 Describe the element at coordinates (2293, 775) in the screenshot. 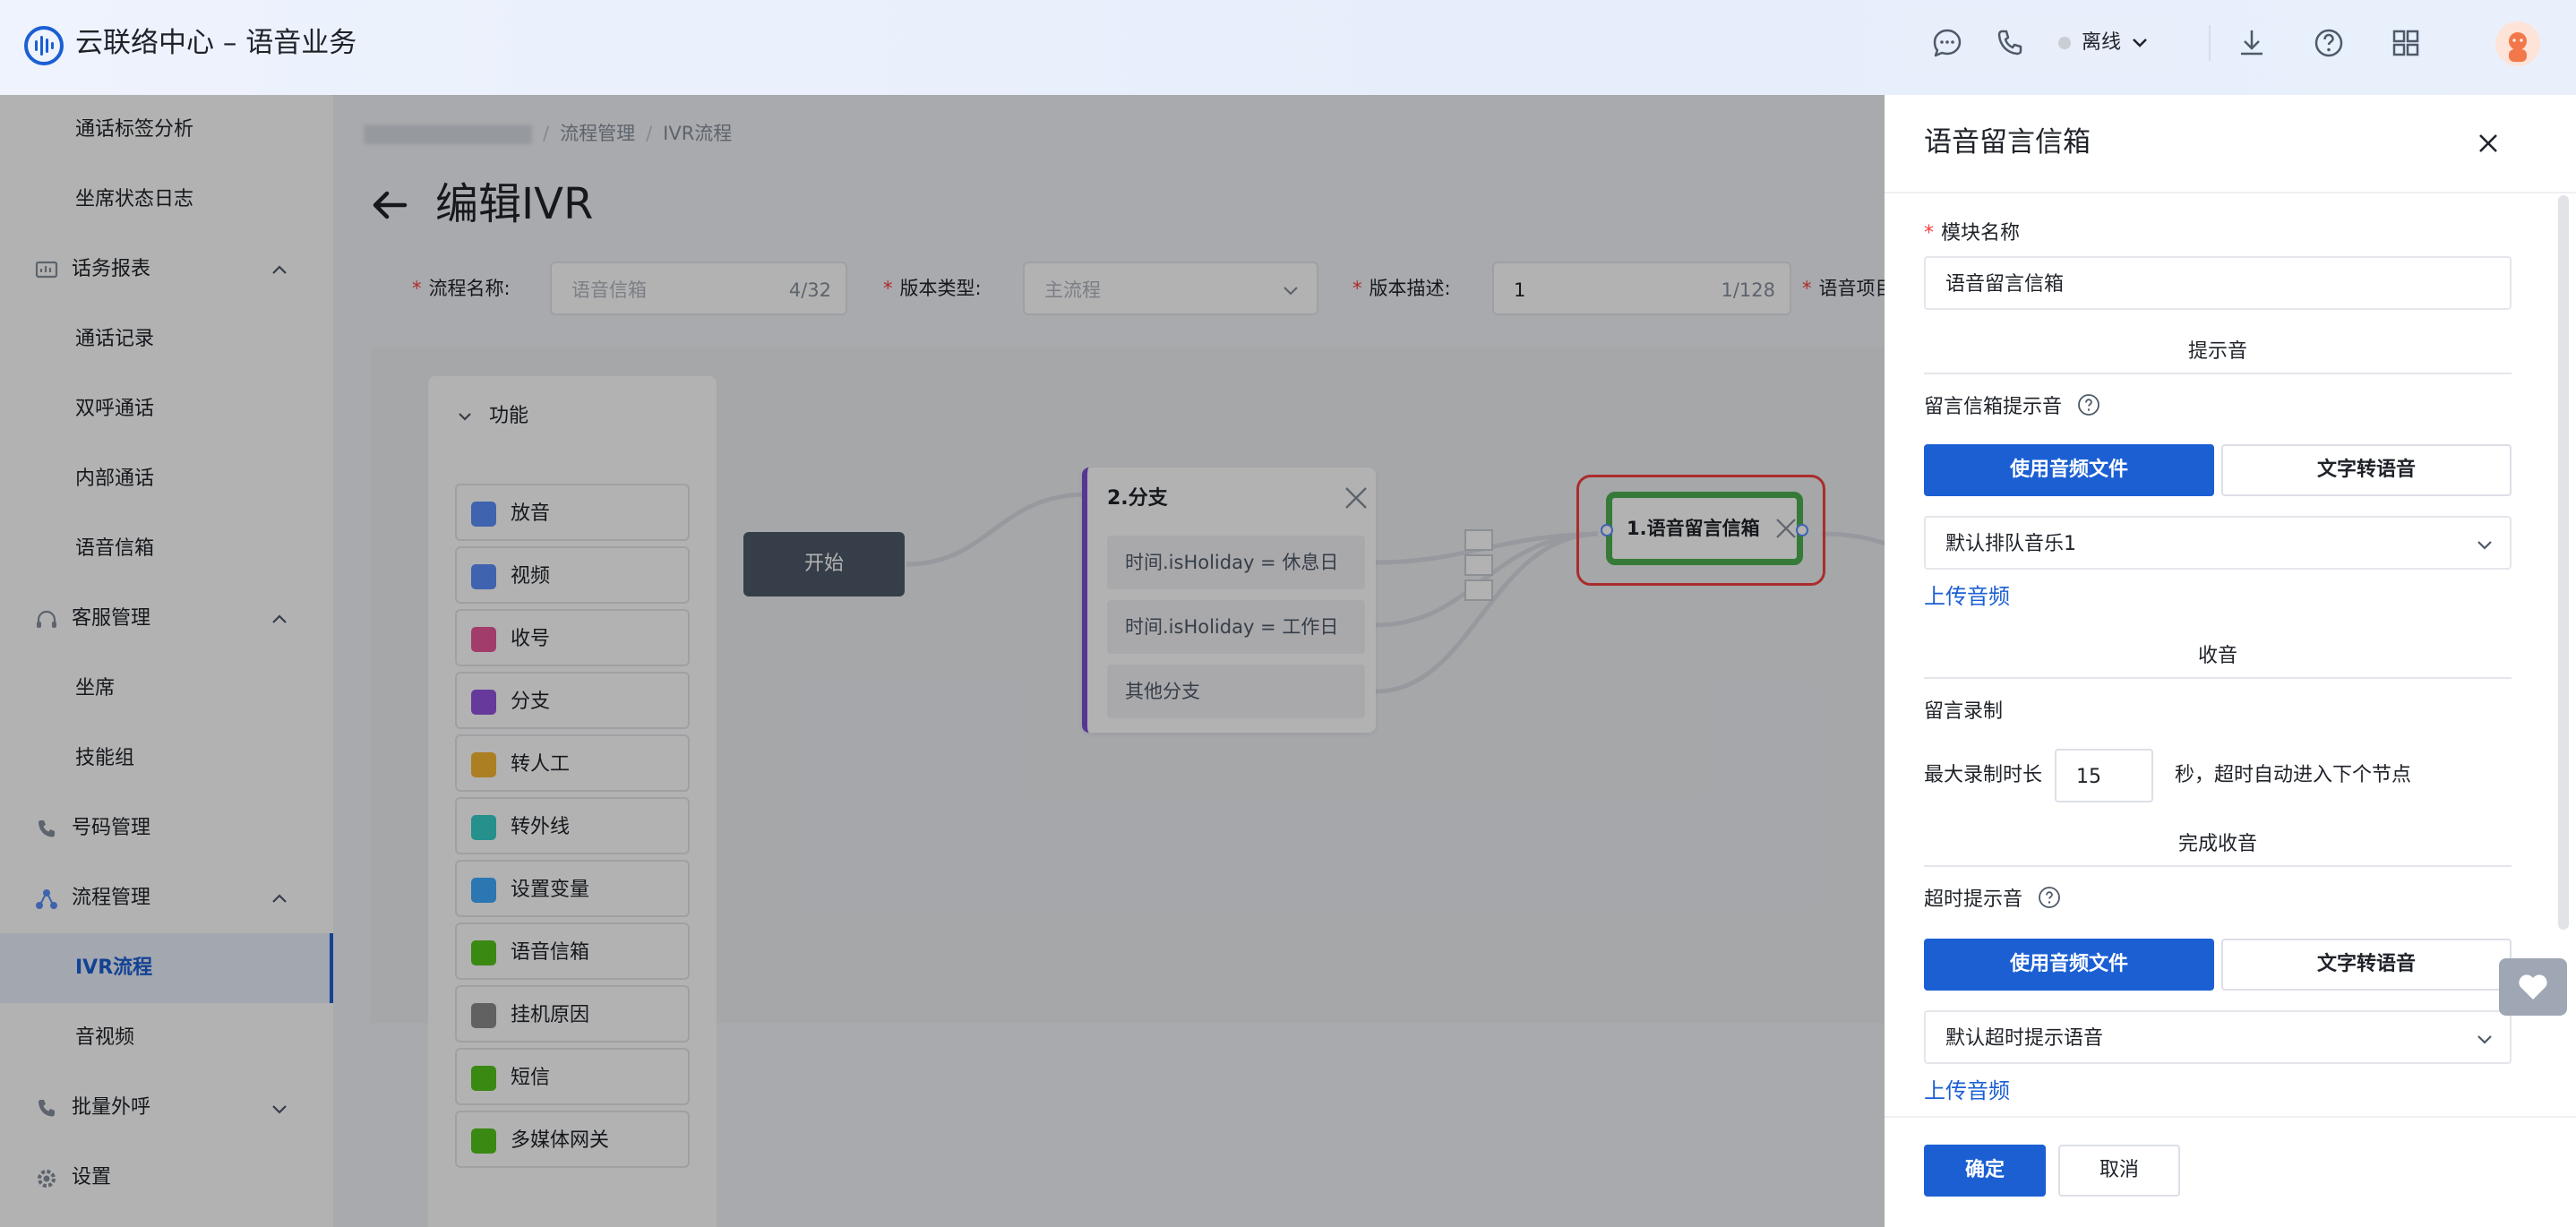

I see `max-duration-hint: 秒，超时自动进入下个节点` at that location.